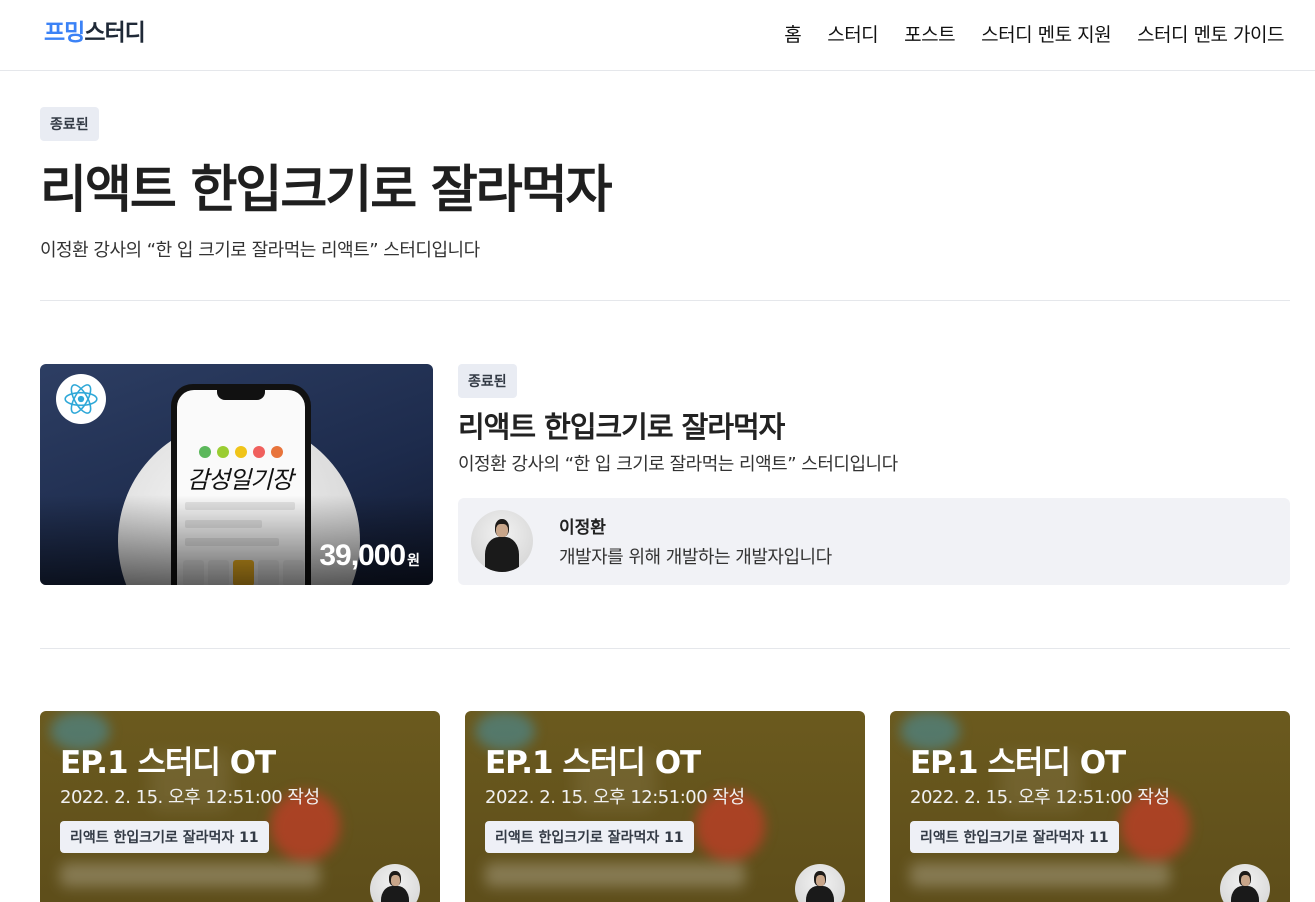  What do you see at coordinates (929, 33) in the screenshot?
I see `nav-posts: 포스트` at bounding box center [929, 33].